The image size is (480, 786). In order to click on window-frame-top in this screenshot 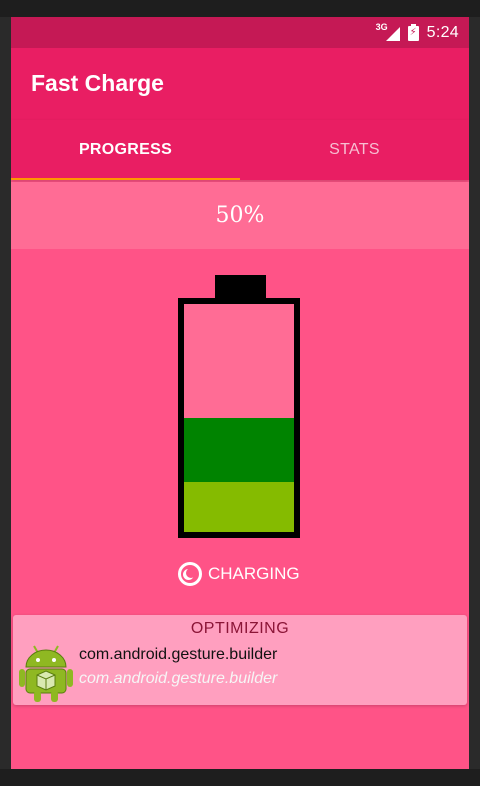, I will do `click(240, 8)`.